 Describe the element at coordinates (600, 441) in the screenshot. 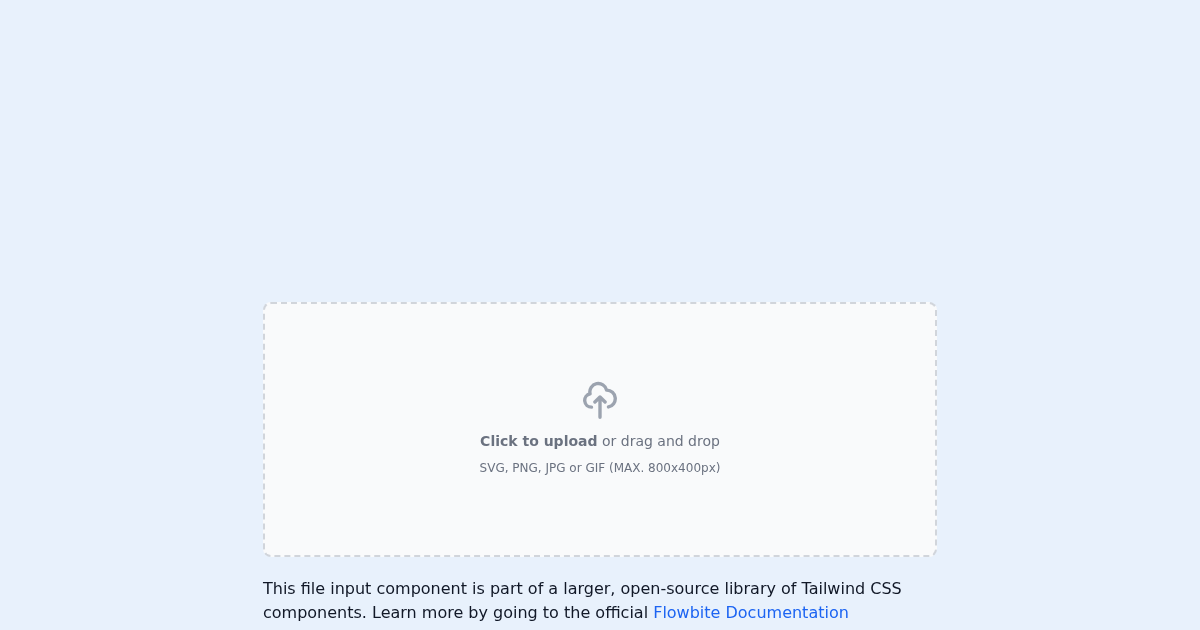

I see `upload-prompt: Click to upload or drag and drop` at that location.